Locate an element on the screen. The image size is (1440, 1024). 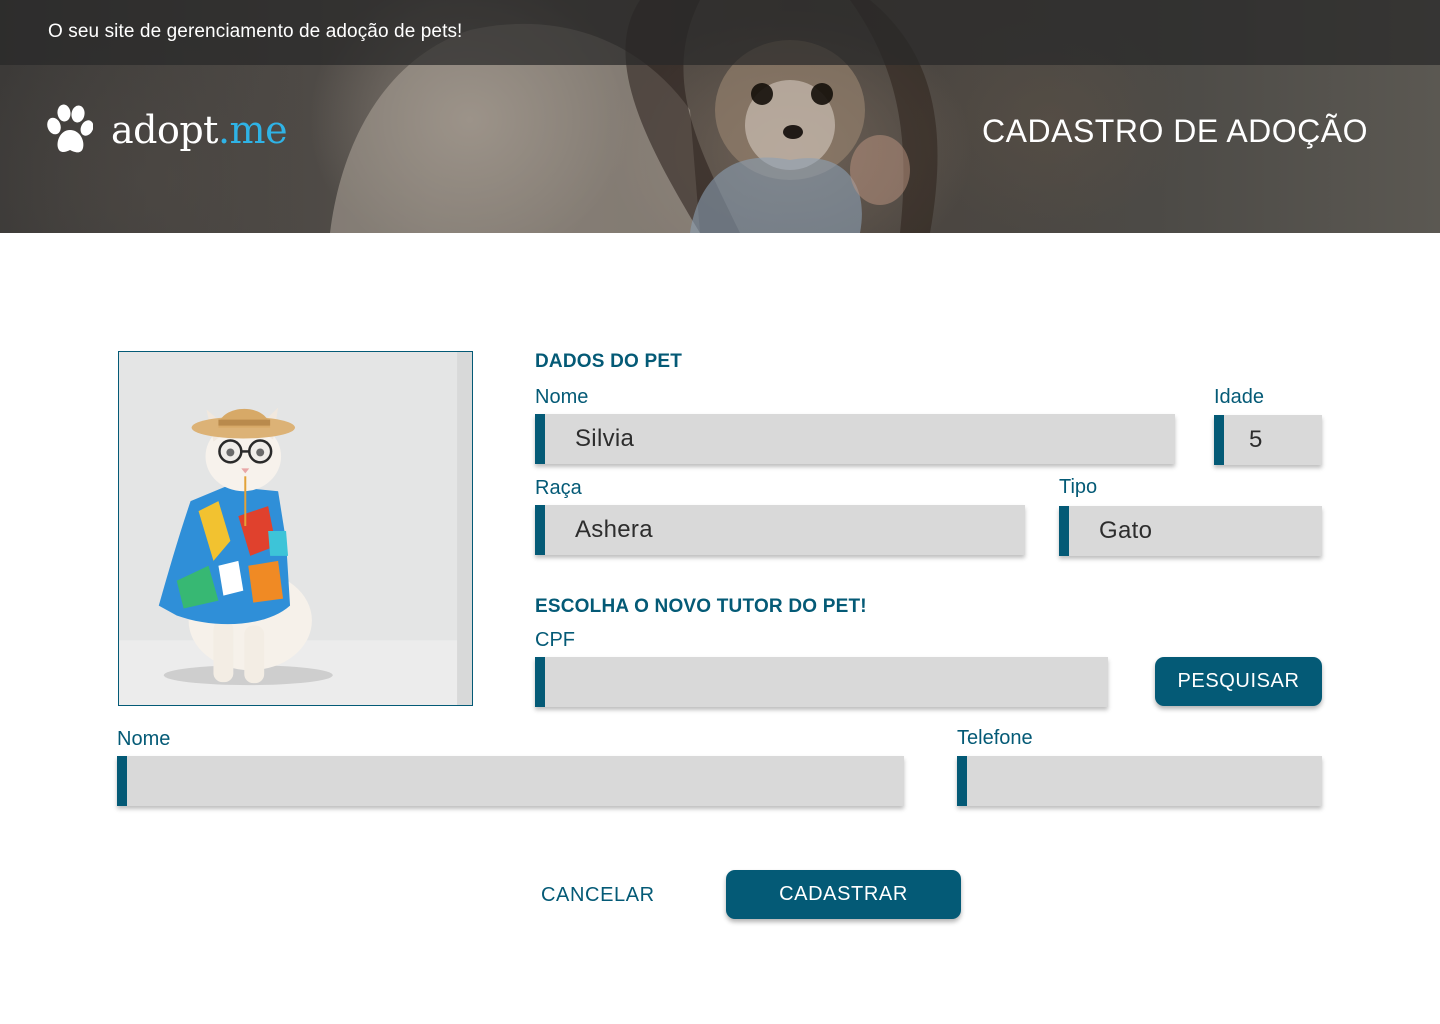
cpf-label: CPF is located at coordinates (555, 640).